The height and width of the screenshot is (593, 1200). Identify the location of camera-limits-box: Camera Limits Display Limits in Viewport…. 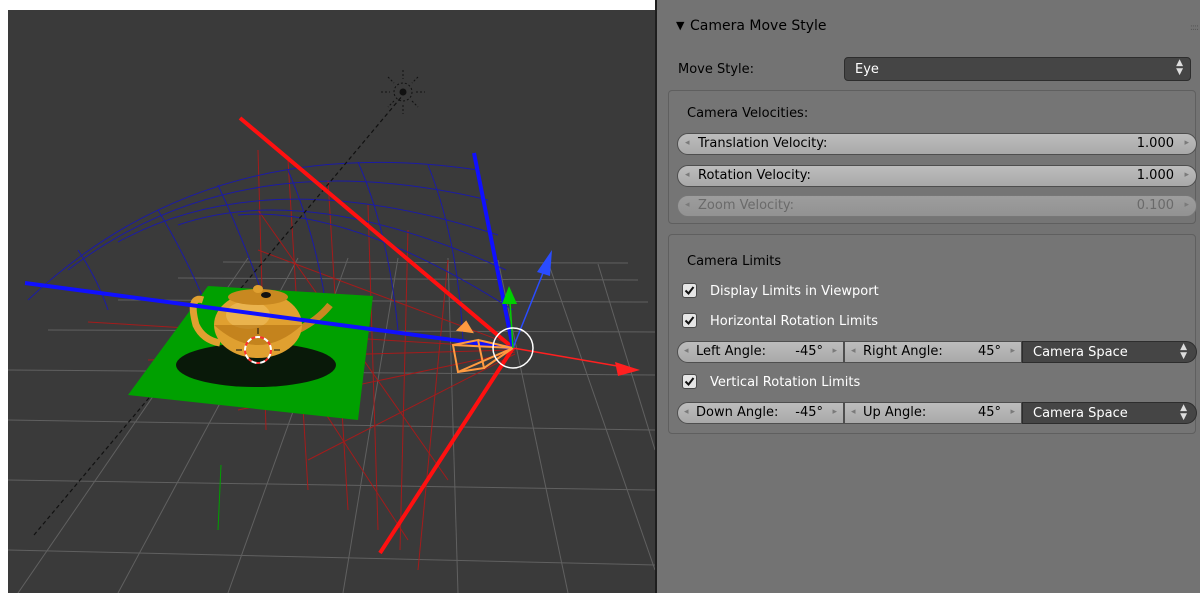
(932, 334).